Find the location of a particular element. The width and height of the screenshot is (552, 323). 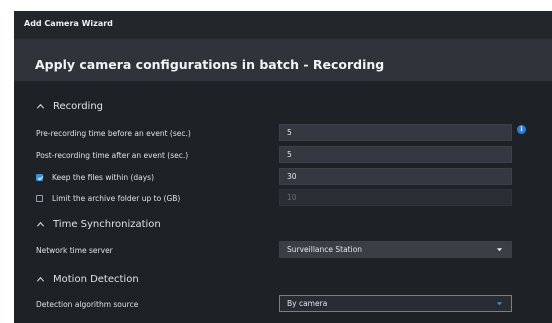

network-time-value: Surveillance Station is located at coordinates (325, 249).